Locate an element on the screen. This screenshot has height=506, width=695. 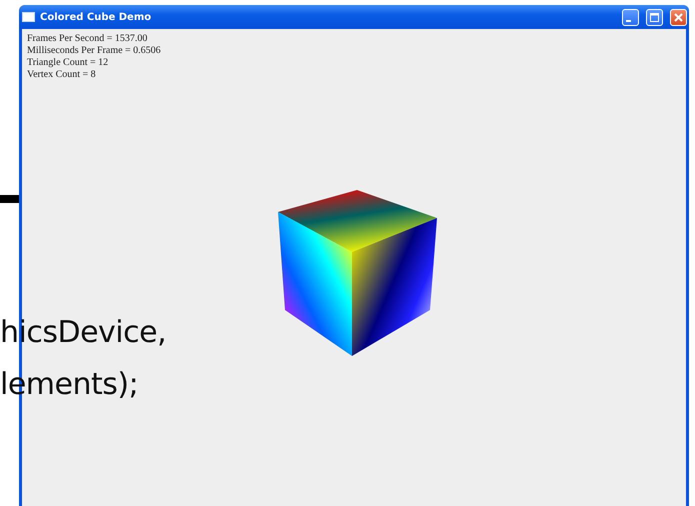
window-icon is located at coordinates (28, 17).